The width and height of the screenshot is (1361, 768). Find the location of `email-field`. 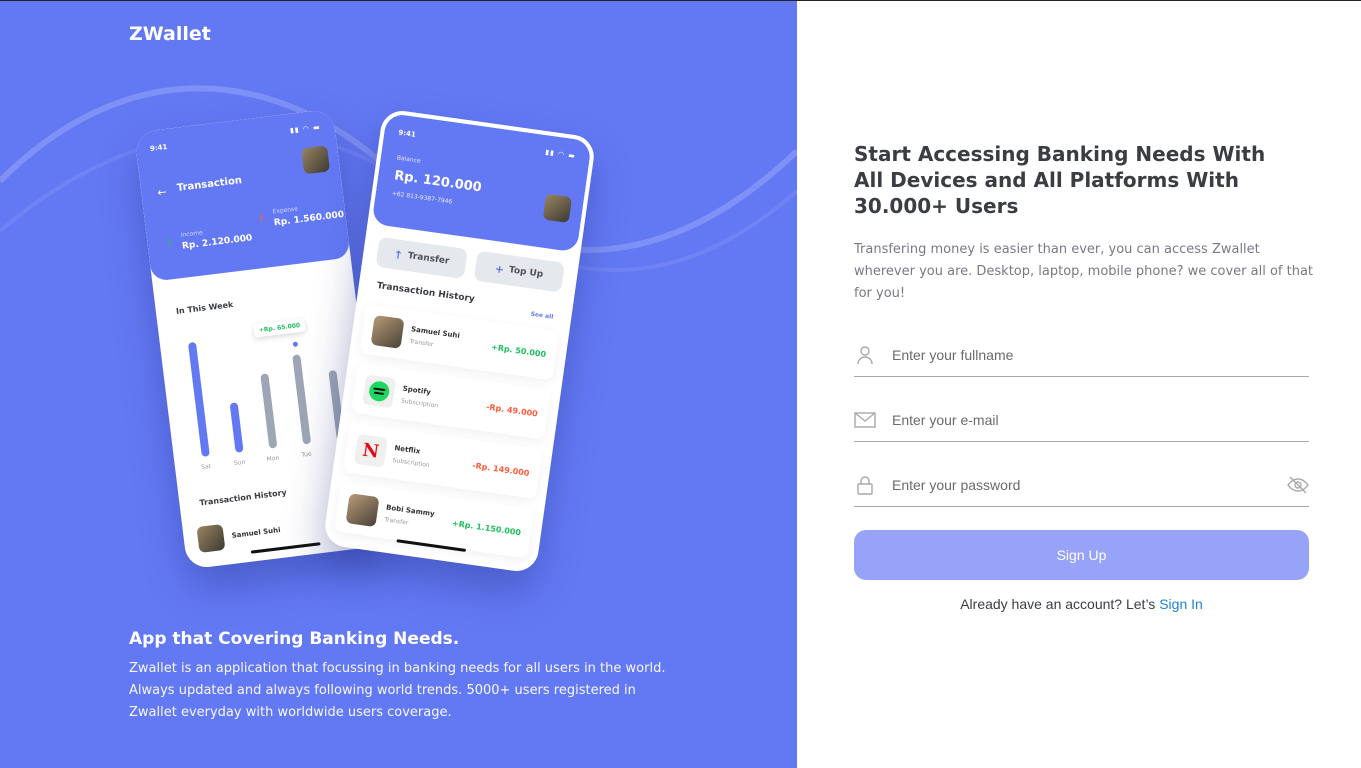

email-field is located at coordinates (1081, 420).